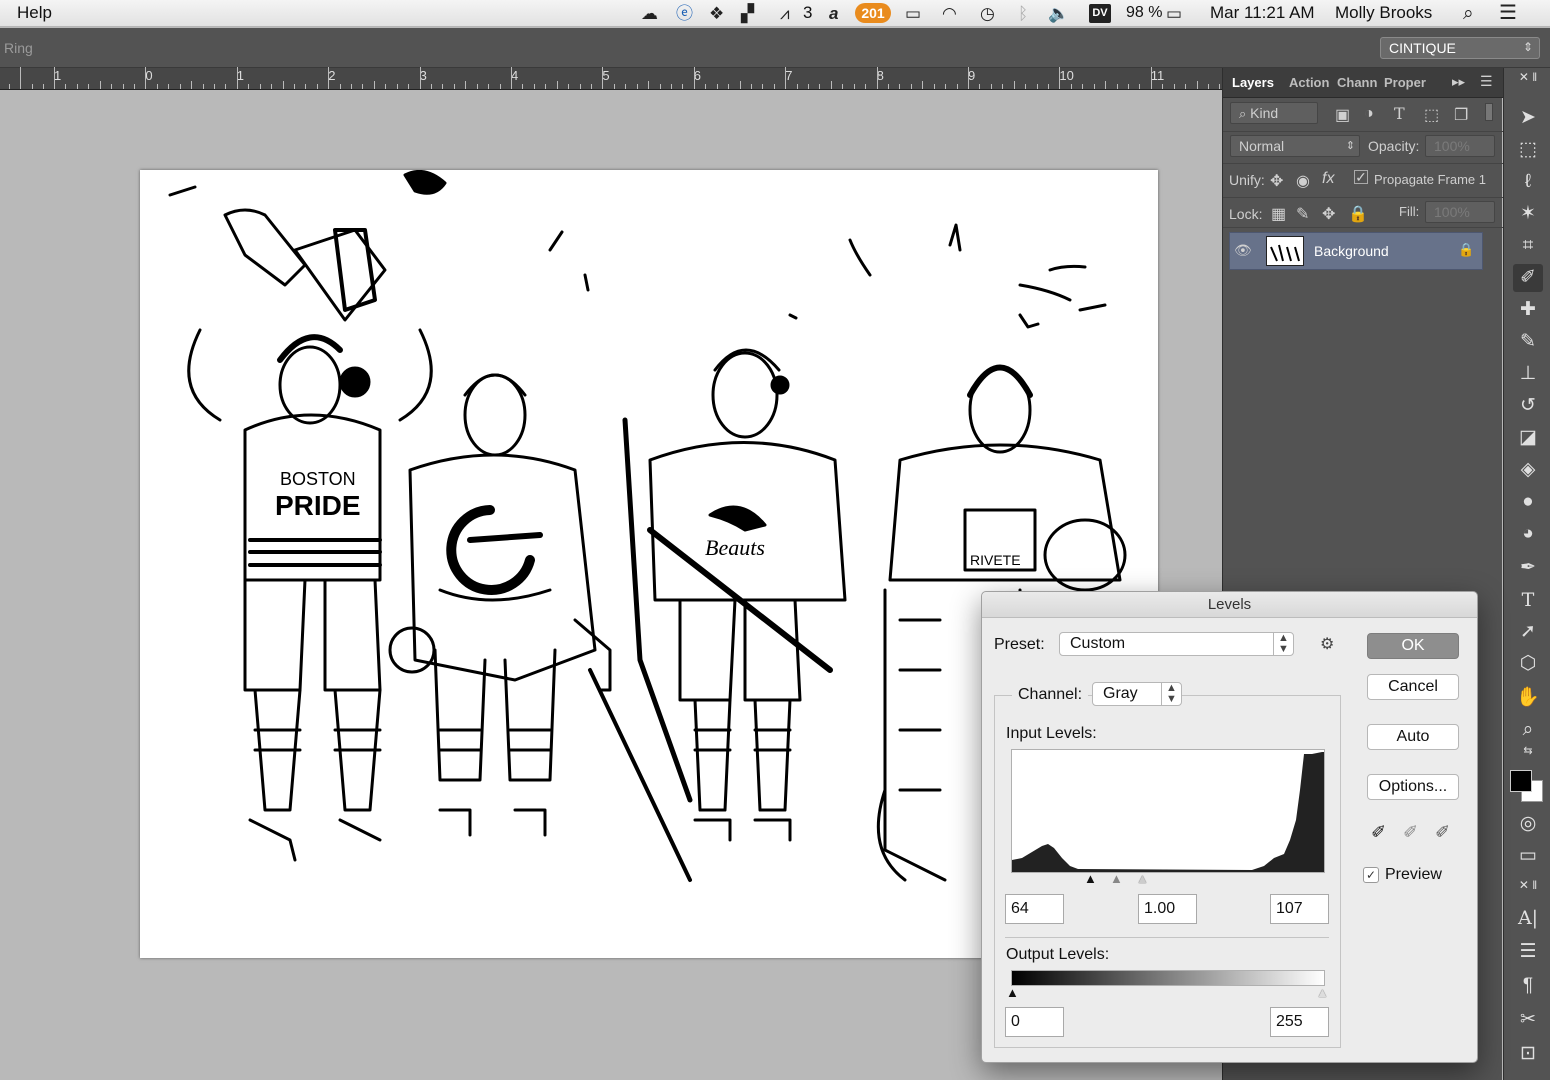  Describe the element at coordinates (1276, 181) in the screenshot. I see `unify-position-icon: ✥` at that location.